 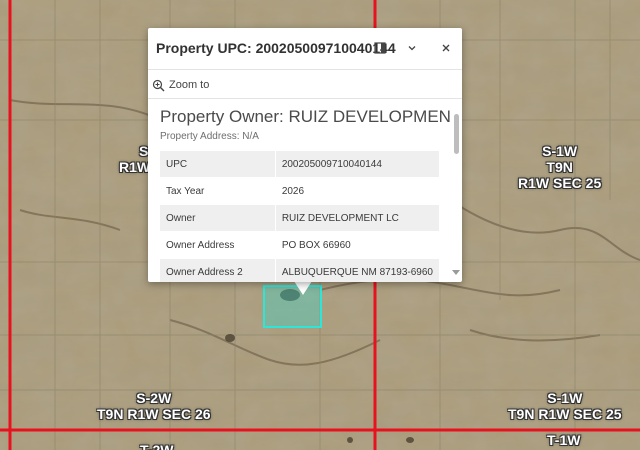 What do you see at coordinates (218, 218) in the screenshot?
I see `attribute-key: Owner` at bounding box center [218, 218].